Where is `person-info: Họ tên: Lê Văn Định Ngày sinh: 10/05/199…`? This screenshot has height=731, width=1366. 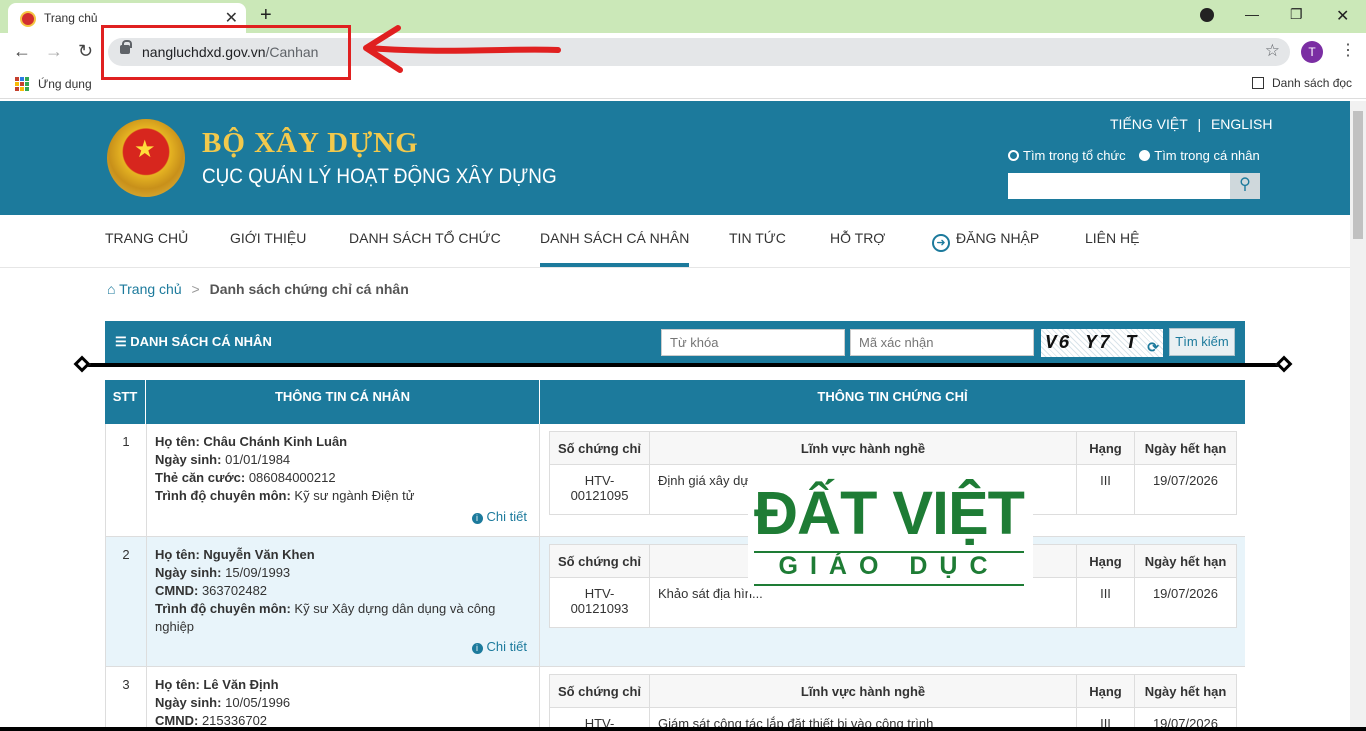 person-info: Họ tên: Lê Văn Định Ngày sinh: 10/05/199… is located at coordinates (343, 699).